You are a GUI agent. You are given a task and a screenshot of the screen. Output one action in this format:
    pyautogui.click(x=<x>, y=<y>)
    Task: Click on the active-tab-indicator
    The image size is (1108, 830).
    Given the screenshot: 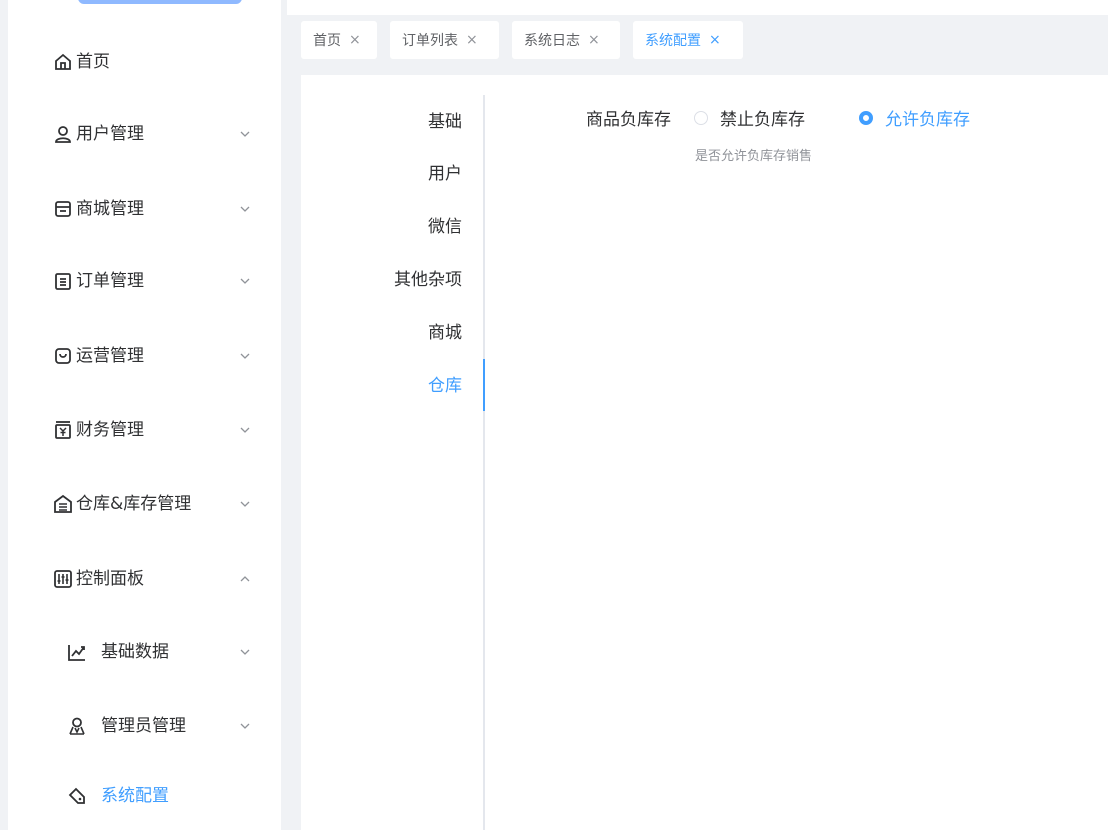 What is the action you would take?
    pyautogui.click(x=484, y=385)
    